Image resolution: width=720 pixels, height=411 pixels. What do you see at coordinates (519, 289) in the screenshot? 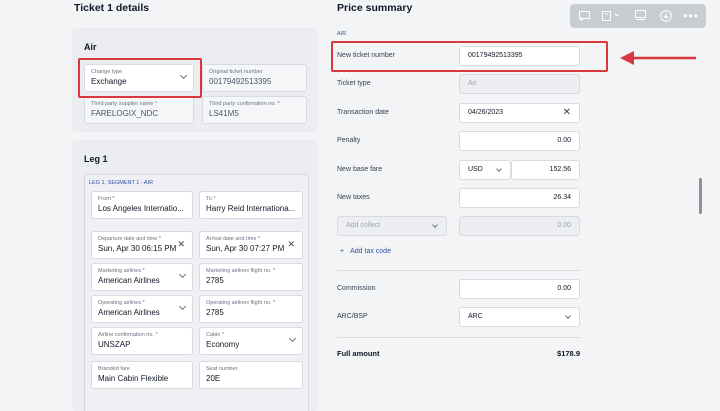
I see `commission-input: 0.00` at bounding box center [519, 289].